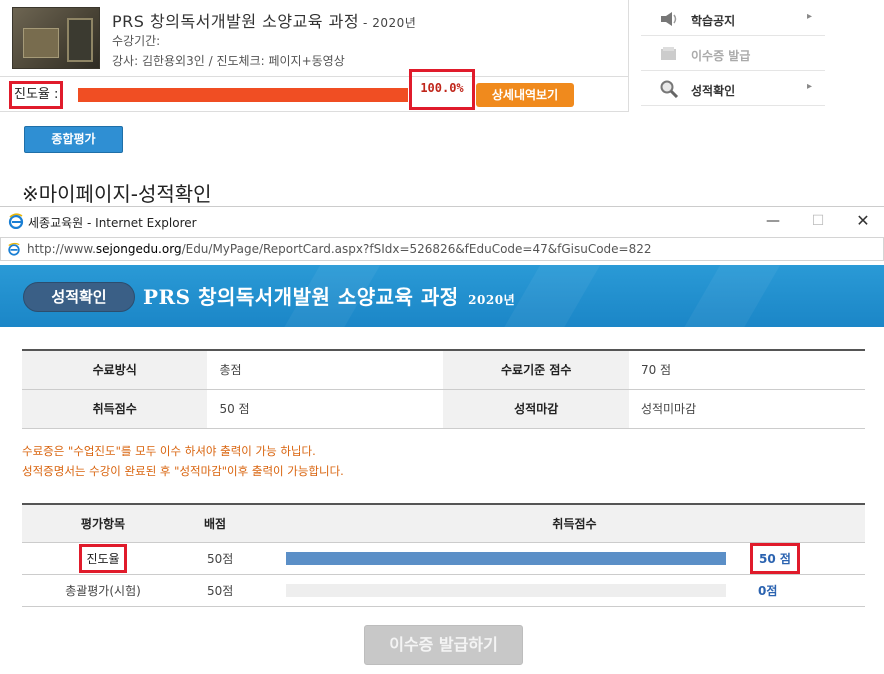  Describe the element at coordinates (746, 409) in the screenshot. I see `closing-value: 성적미마감` at that location.